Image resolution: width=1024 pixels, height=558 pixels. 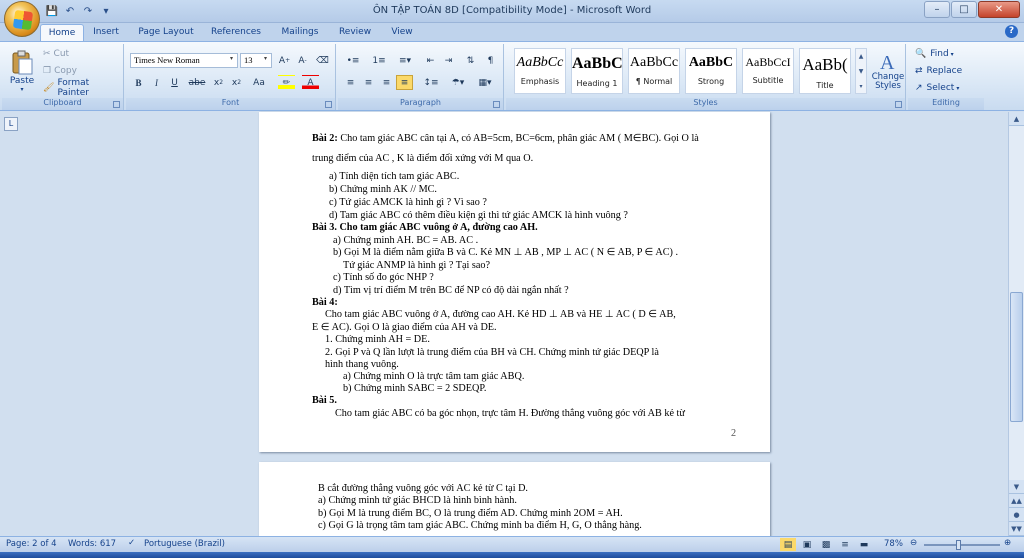 I want to click on multilevel-list-icon: ≡▾, so click(x=405, y=60).